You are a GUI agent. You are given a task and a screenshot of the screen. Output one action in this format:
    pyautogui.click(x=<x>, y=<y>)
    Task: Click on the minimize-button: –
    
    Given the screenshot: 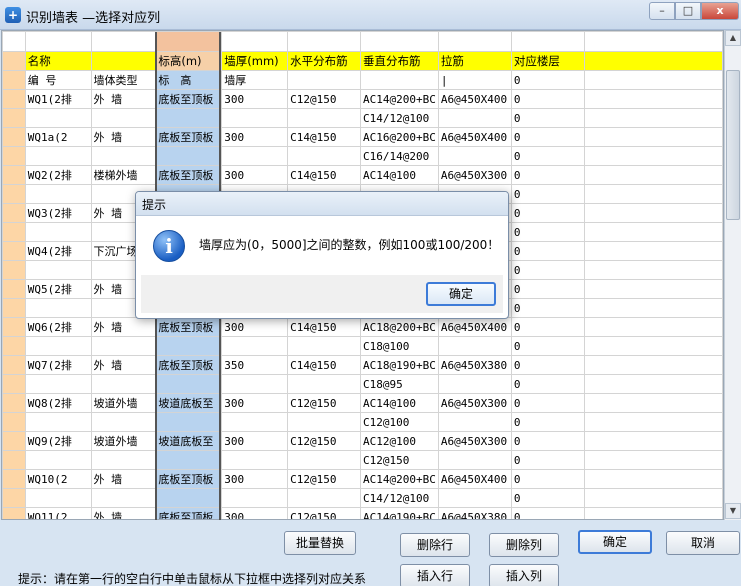 What is the action you would take?
    pyautogui.click(x=662, y=11)
    